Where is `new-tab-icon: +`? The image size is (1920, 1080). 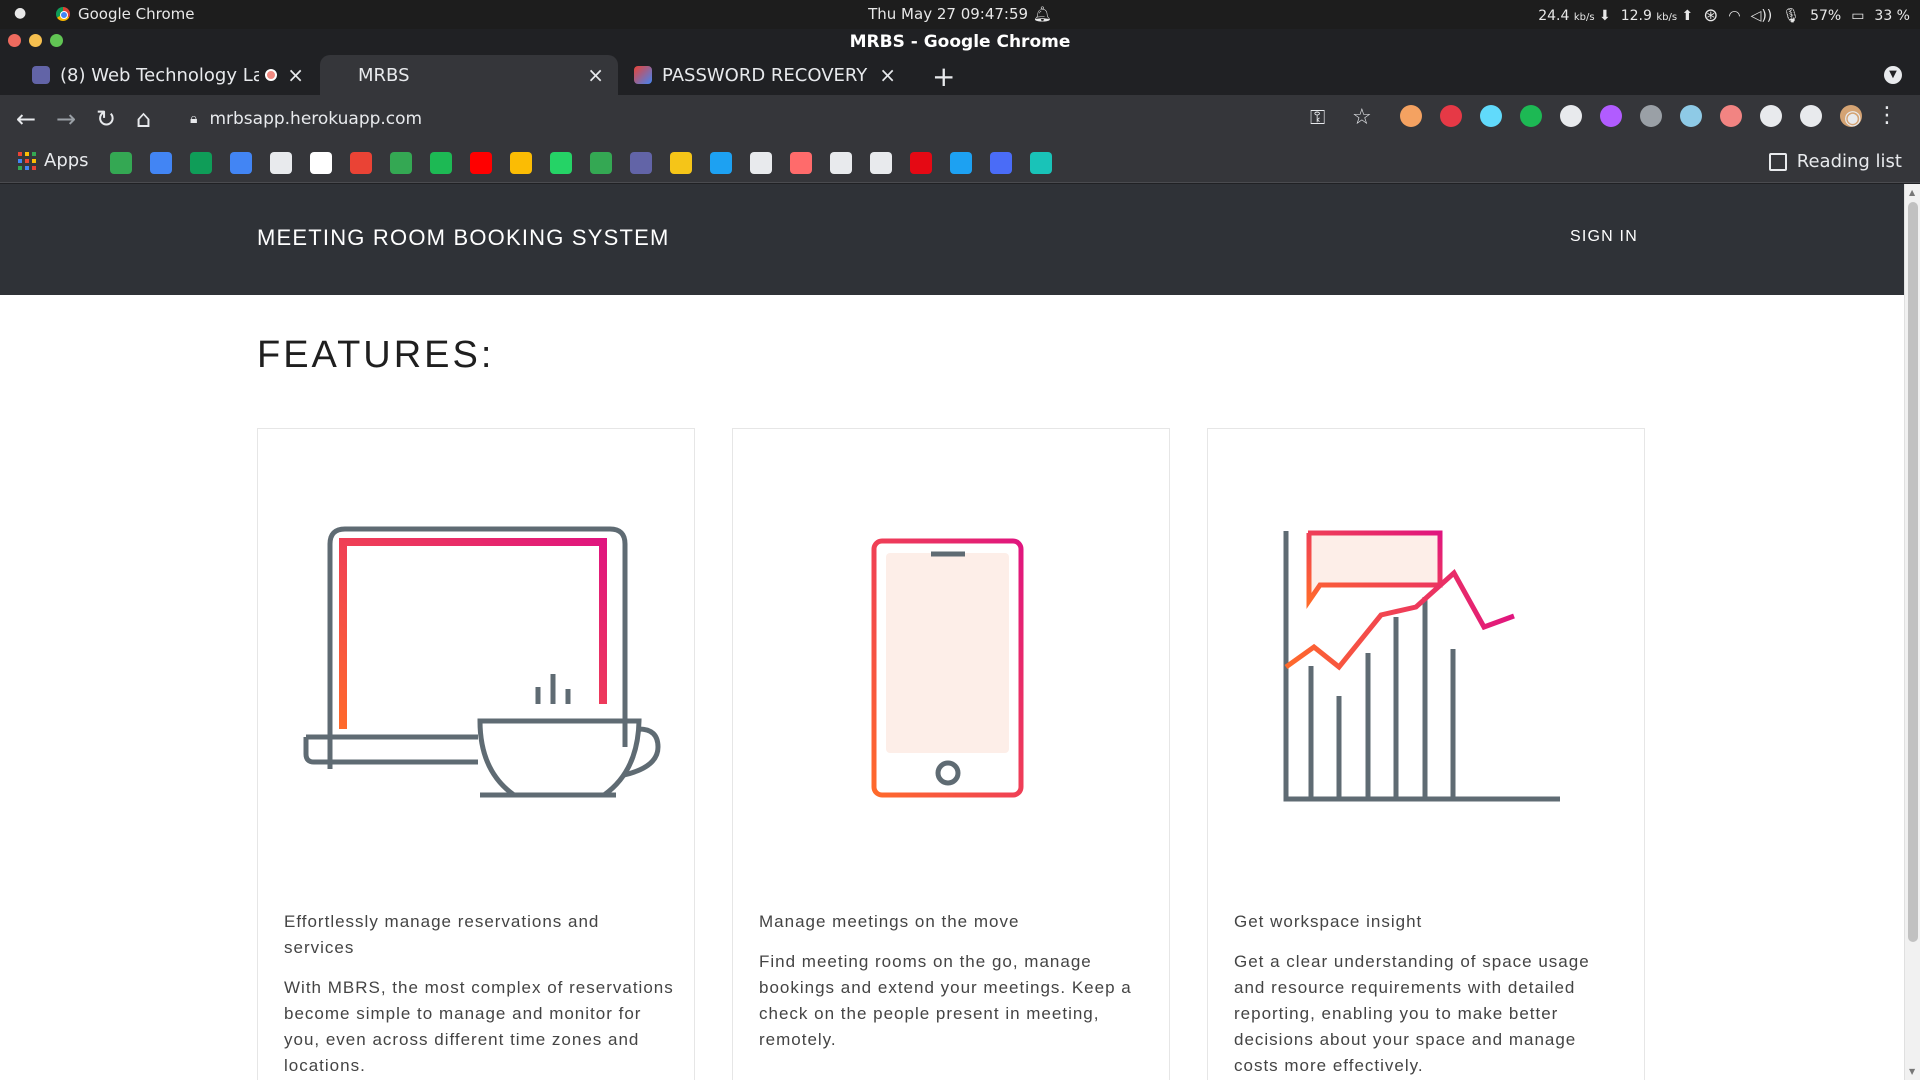
new-tab-icon: + is located at coordinates (943, 76).